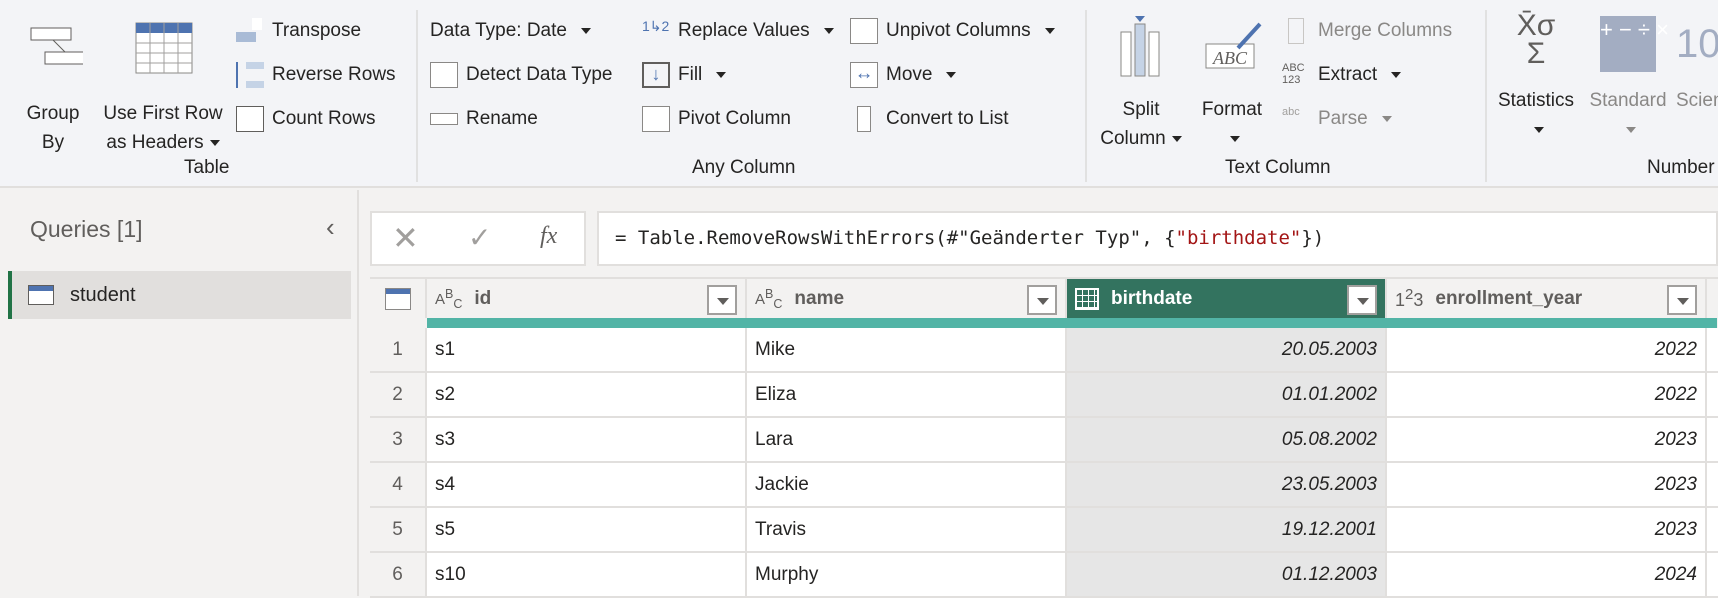 The image size is (1718, 598). Describe the element at coordinates (483, 298) in the screenshot. I see `column-name: id` at that location.